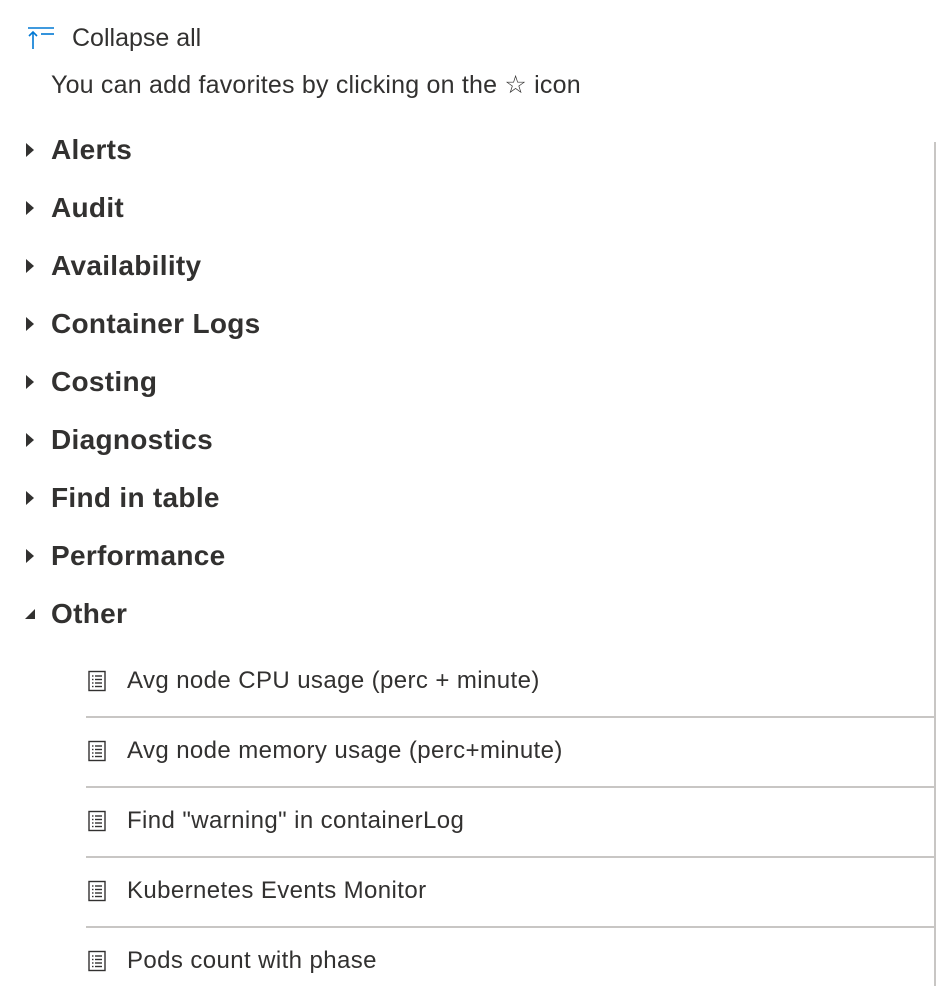  I want to click on query-item-find-warning: Find "warning" in containerLog, so click(510, 822).